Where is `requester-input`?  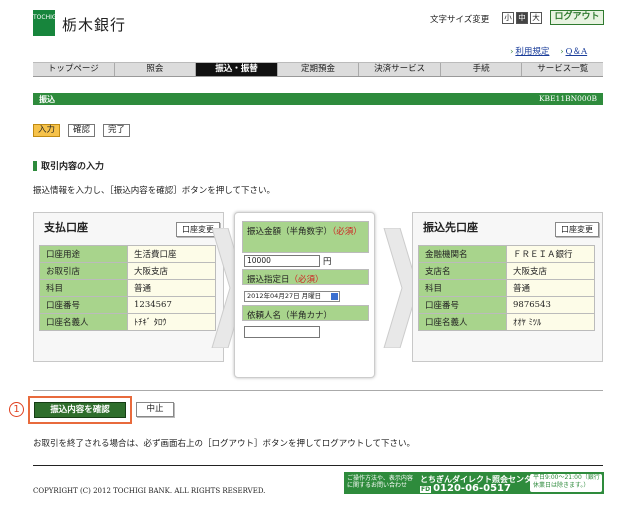
requester-input is located at coordinates (282, 332).